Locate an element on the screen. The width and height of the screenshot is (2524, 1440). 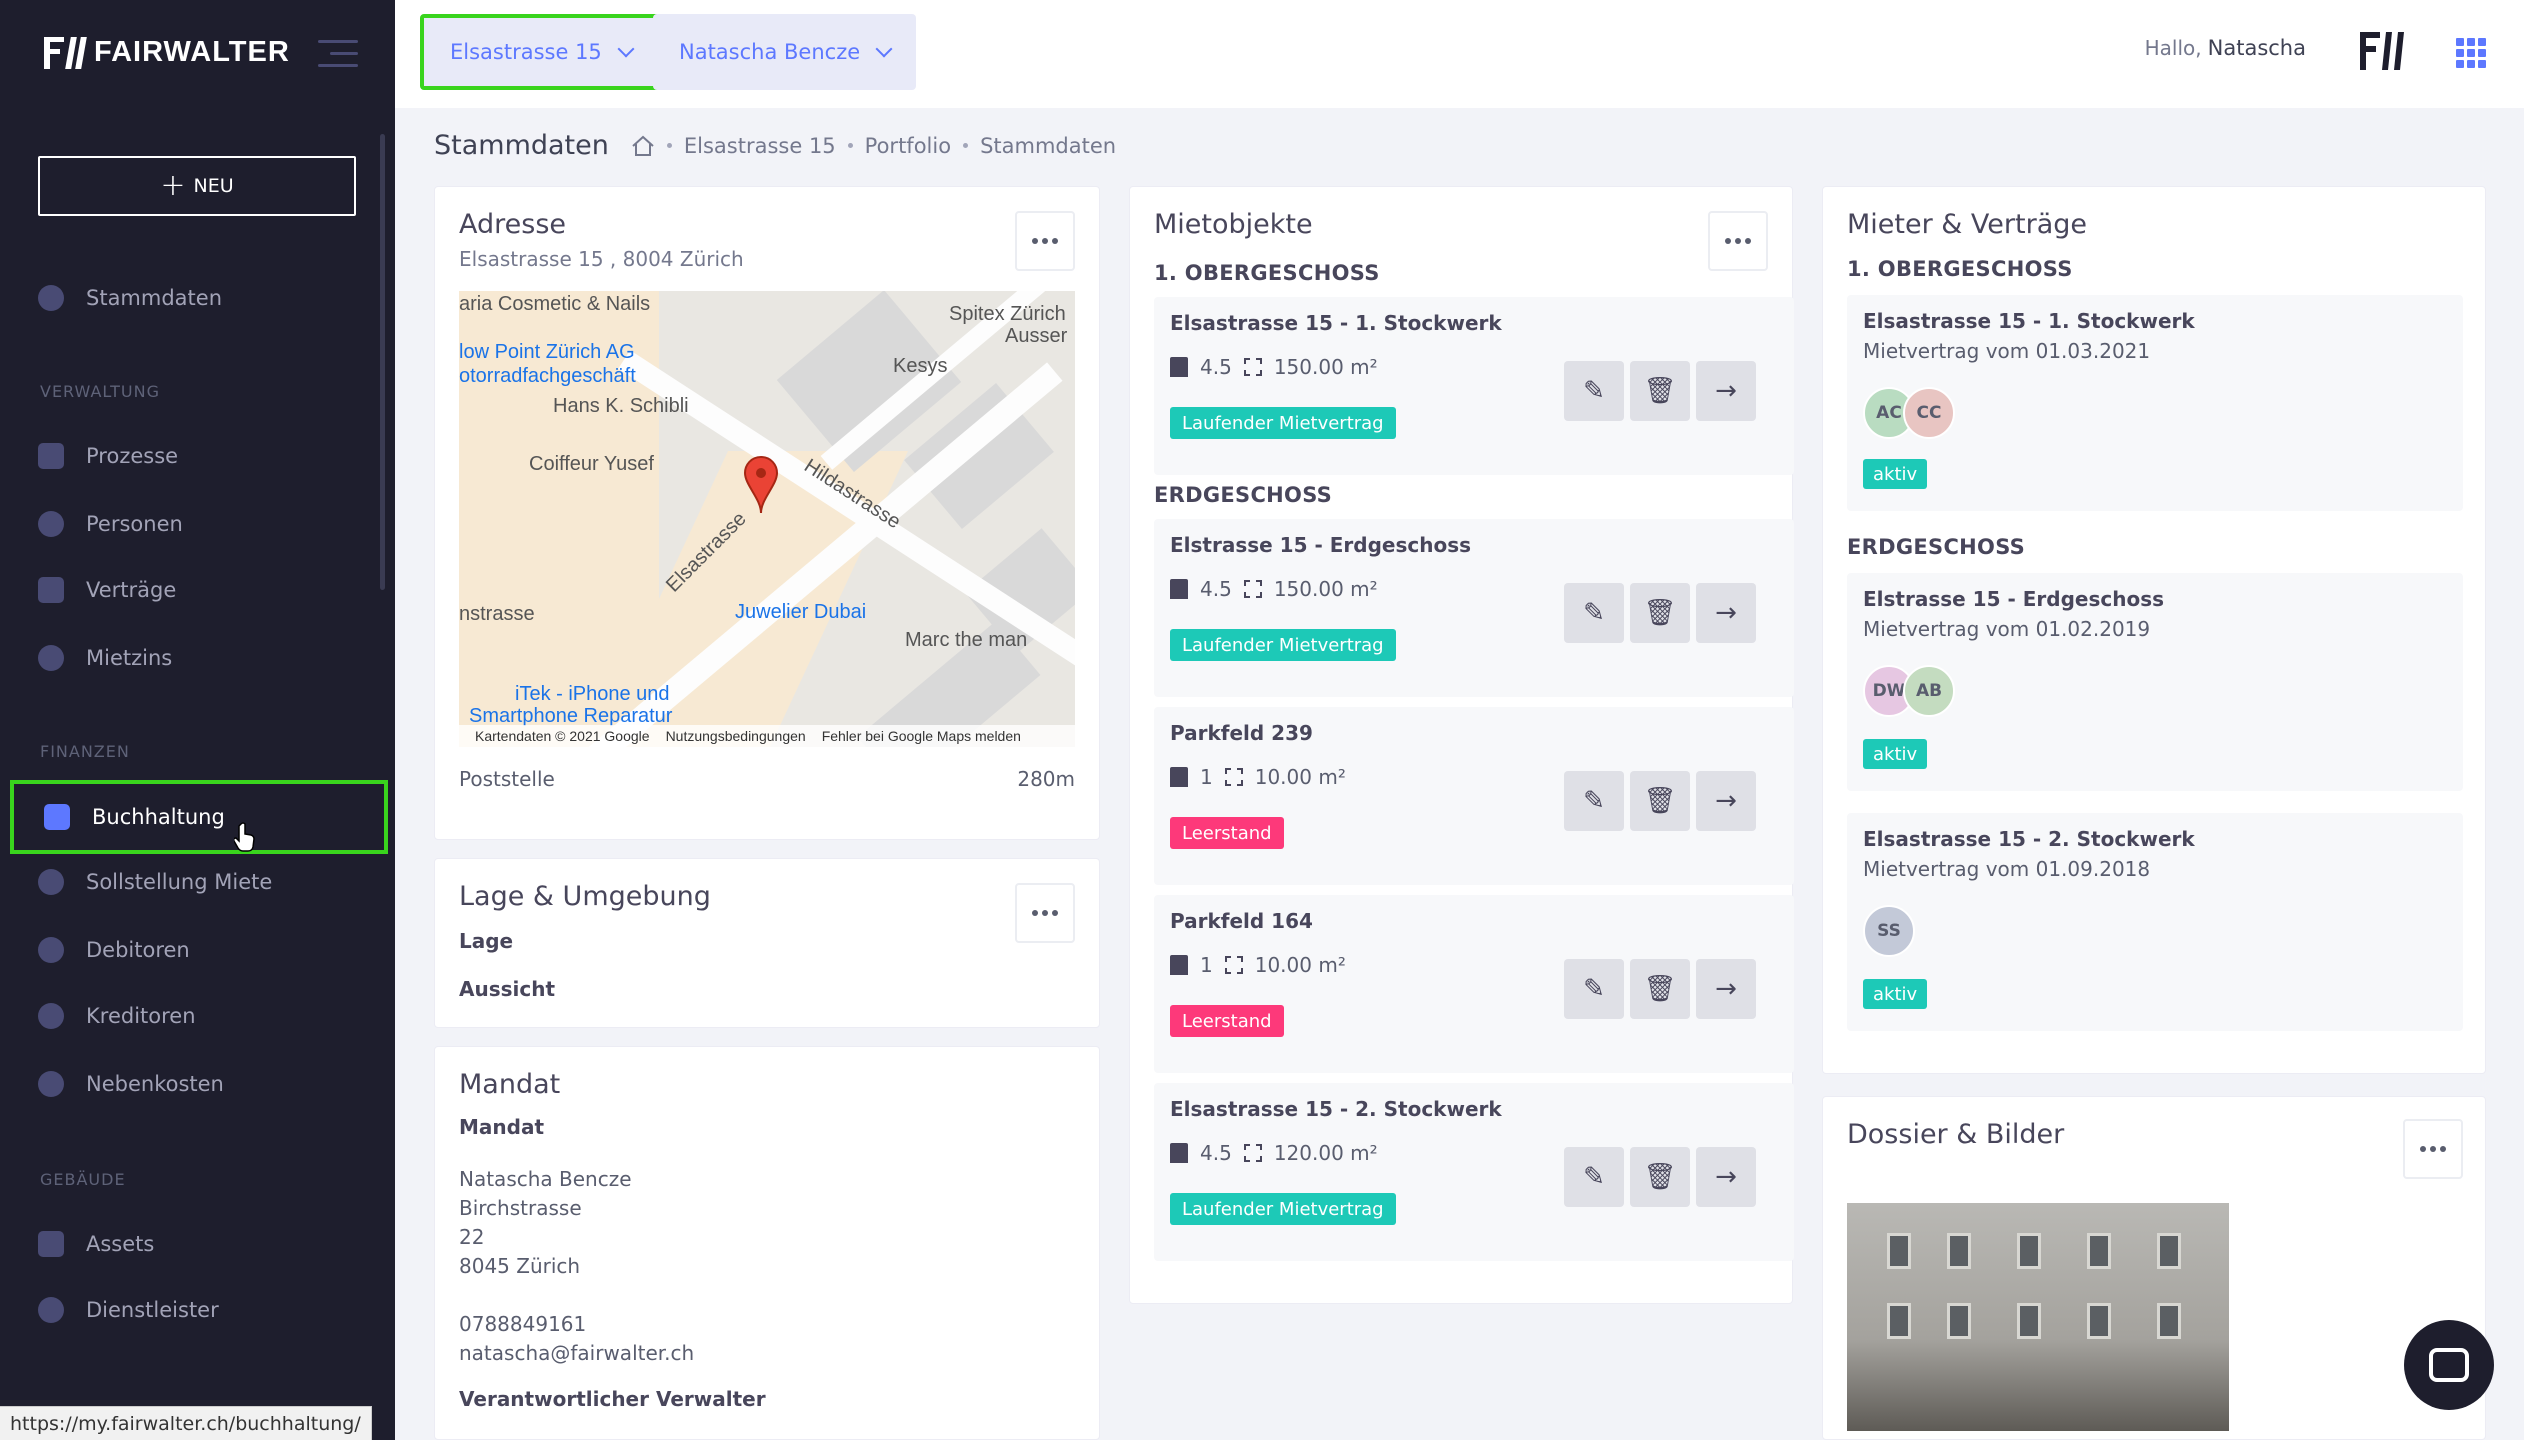
sidebar-item-label: Dienstleister is located at coordinates (152, 1310).